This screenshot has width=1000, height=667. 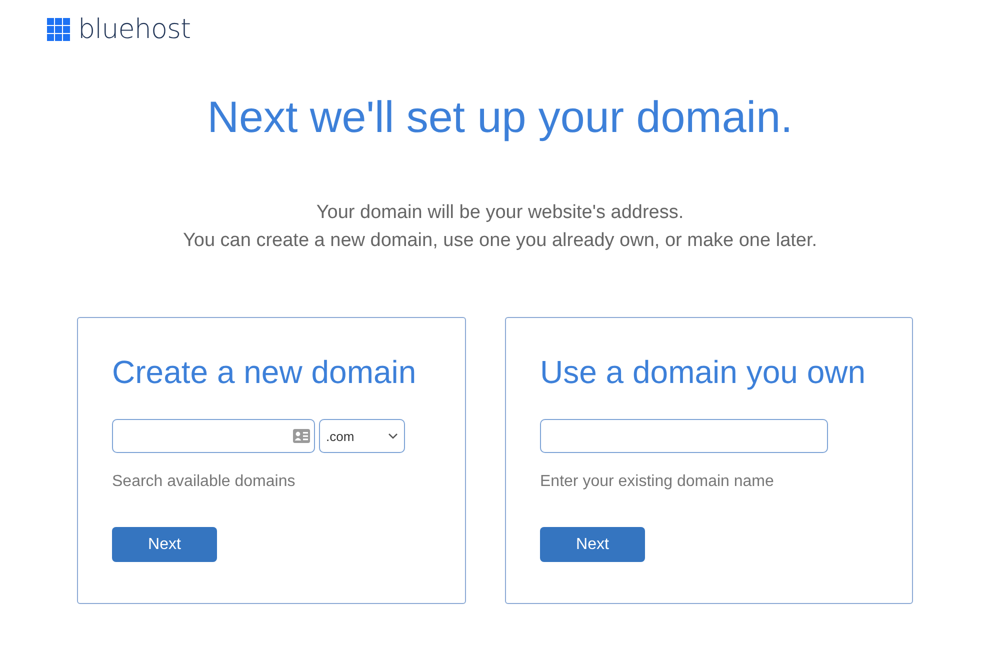 What do you see at coordinates (134, 29) in the screenshot?
I see `logo-text: bluehost` at bounding box center [134, 29].